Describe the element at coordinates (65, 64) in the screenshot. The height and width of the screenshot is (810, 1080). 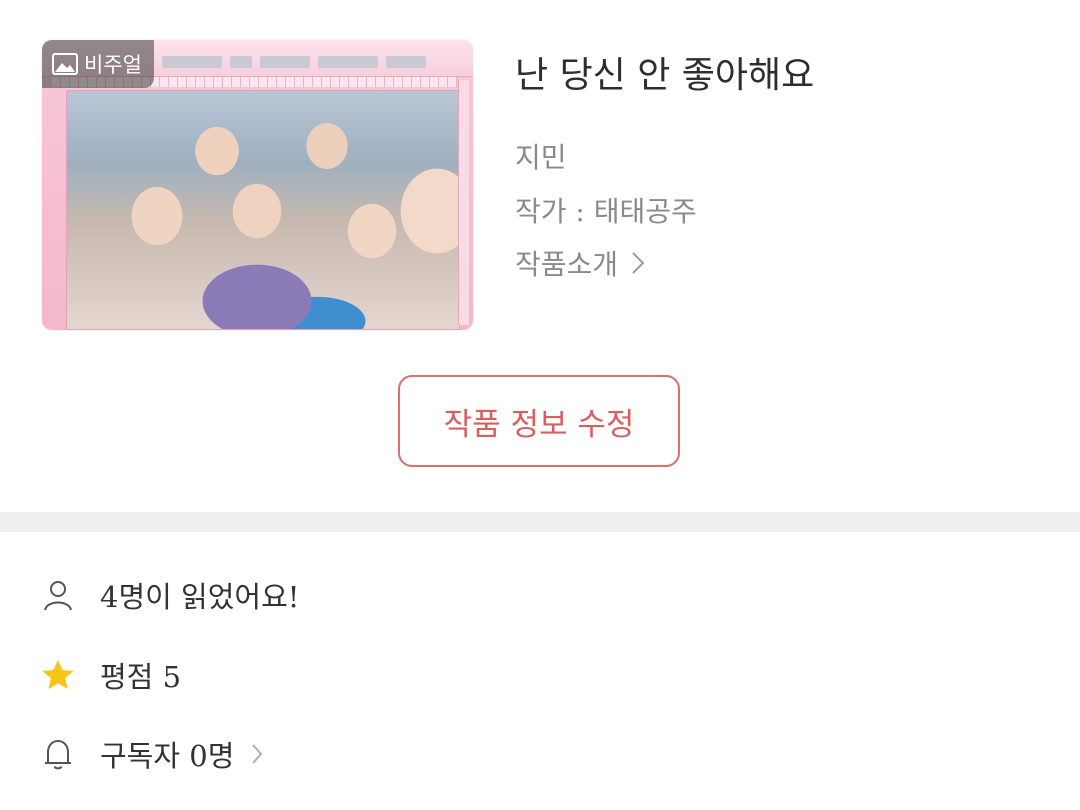
I see `image-icon` at that location.